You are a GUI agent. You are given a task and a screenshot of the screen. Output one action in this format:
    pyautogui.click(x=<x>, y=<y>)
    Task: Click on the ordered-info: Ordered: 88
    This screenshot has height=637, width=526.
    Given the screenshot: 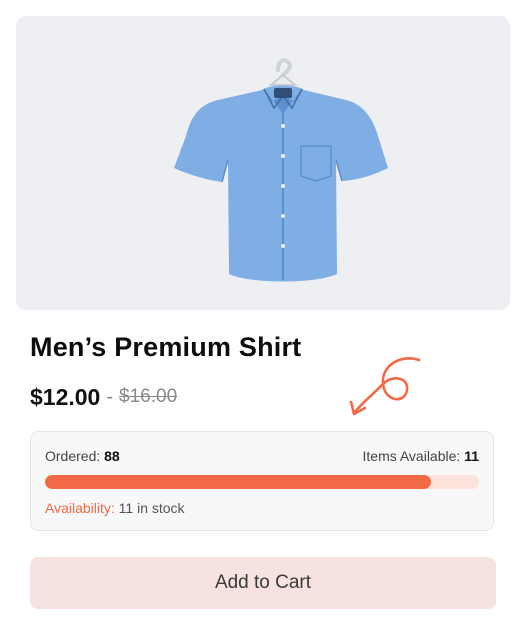 What is the action you would take?
    pyautogui.click(x=82, y=456)
    